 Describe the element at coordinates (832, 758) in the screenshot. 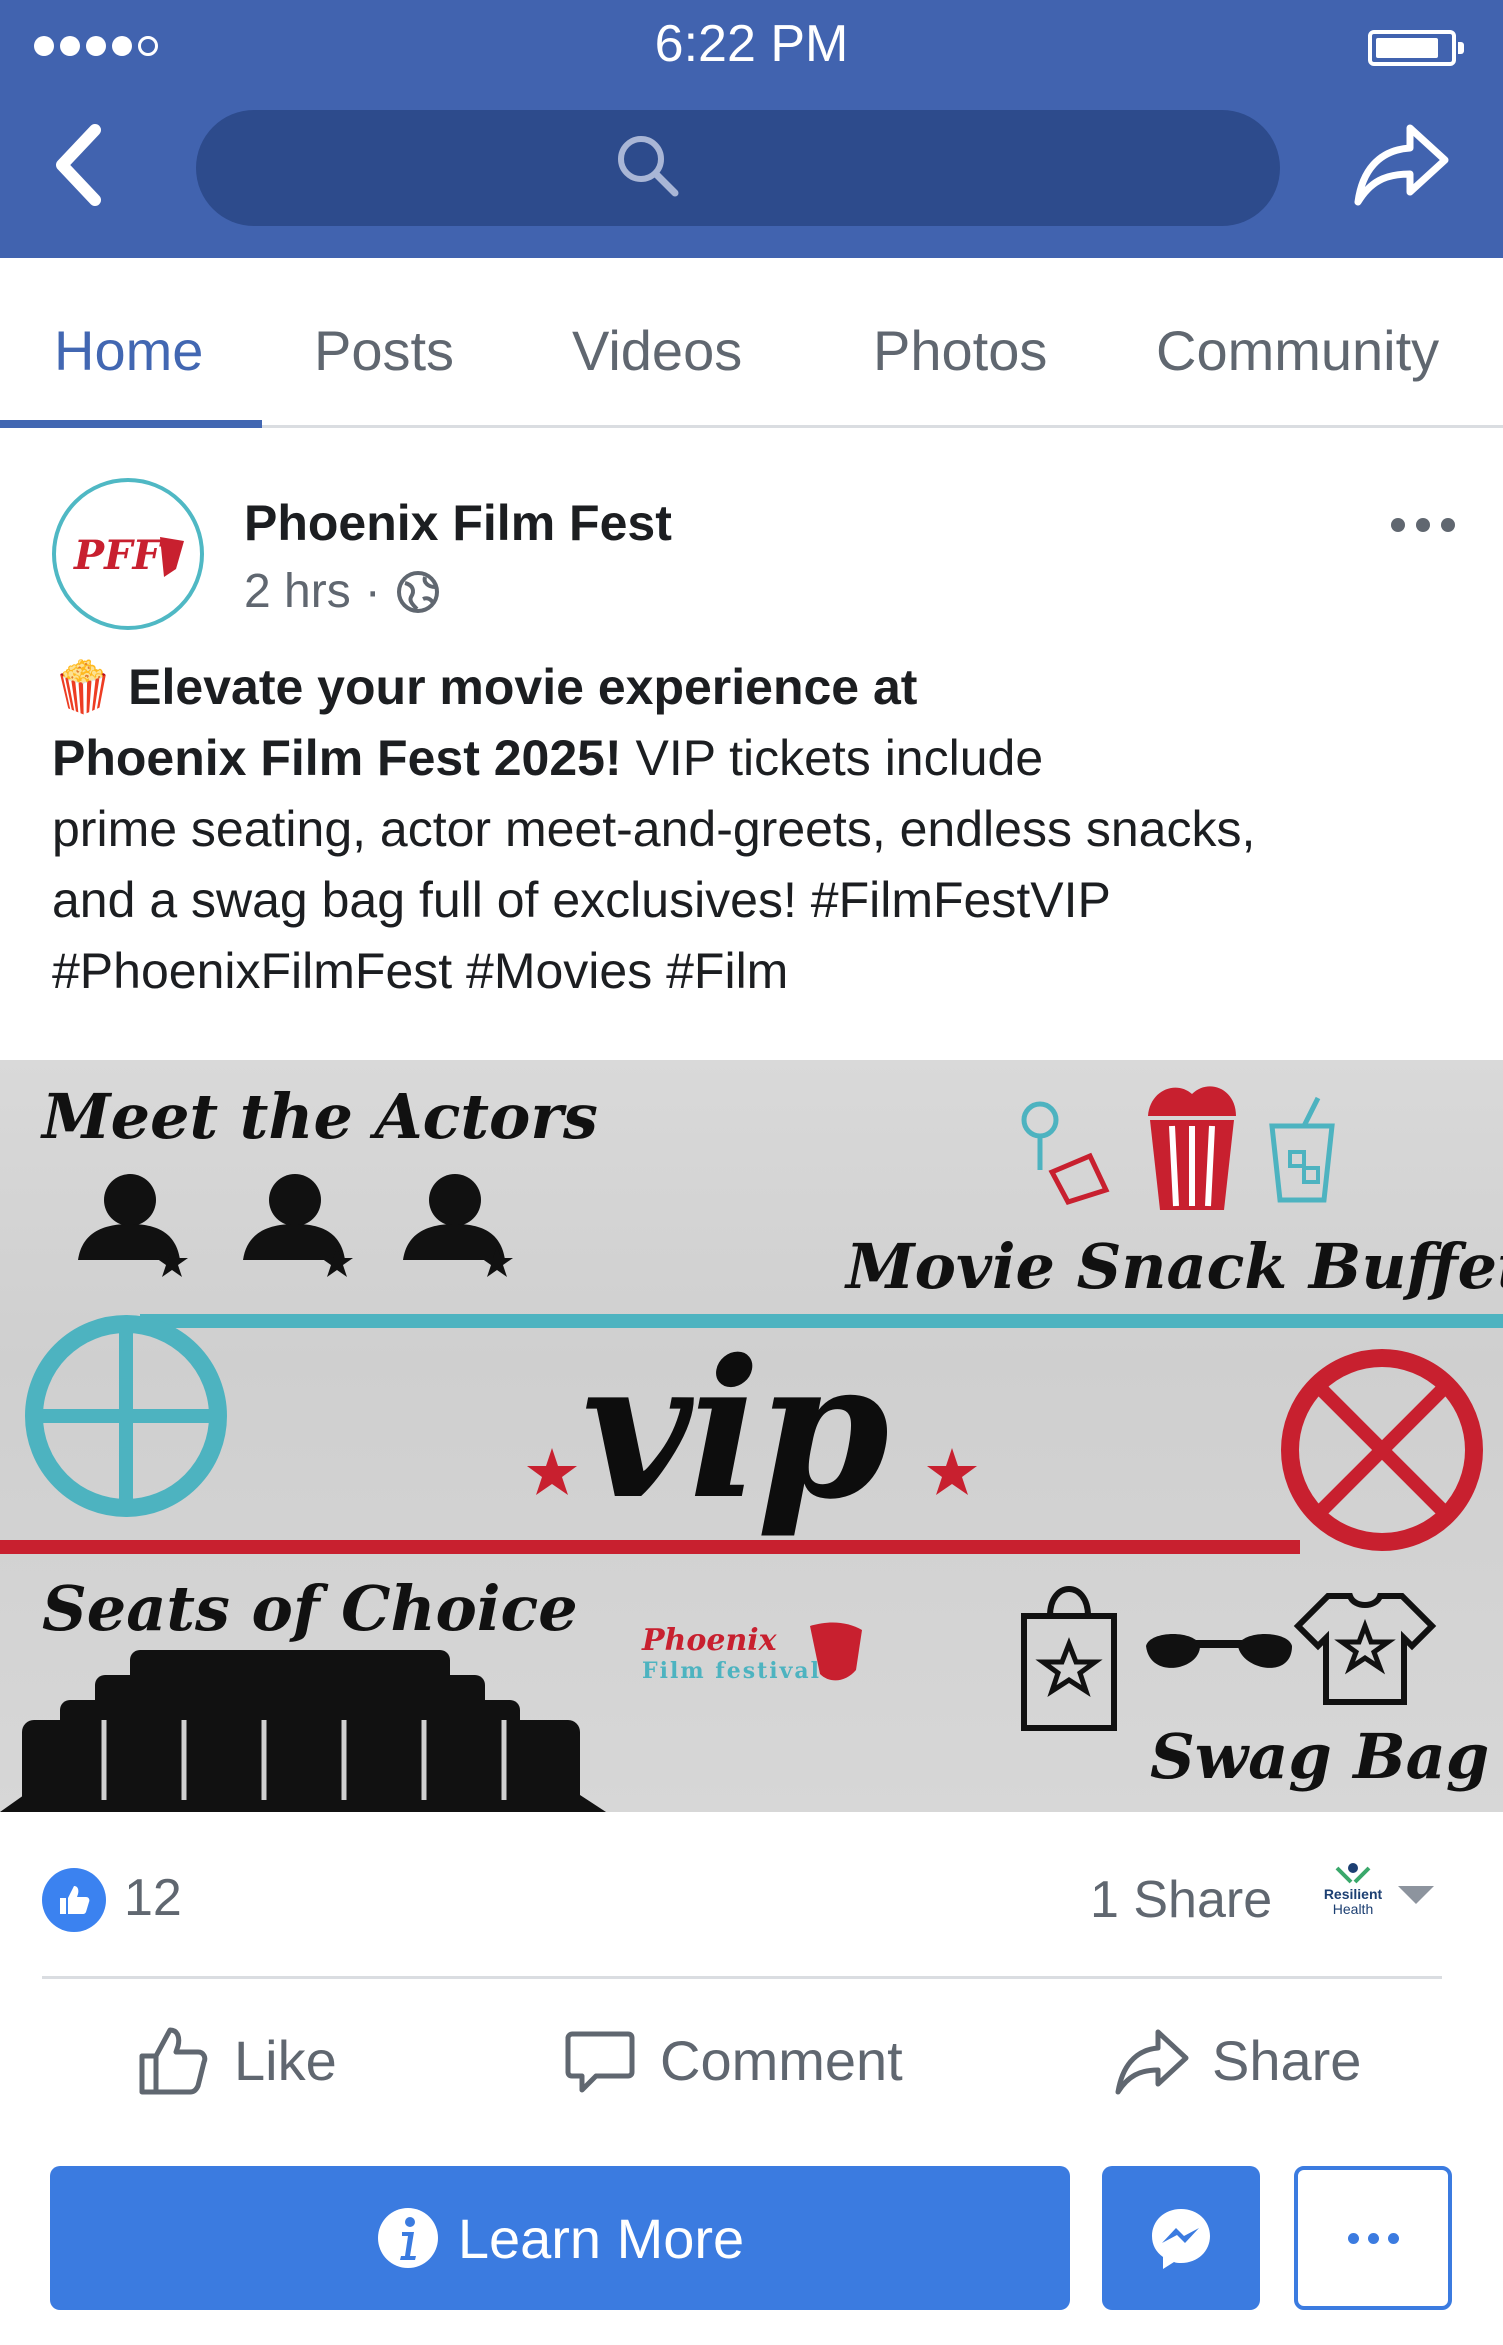

I see `post-text-2: VIP tickets include` at that location.